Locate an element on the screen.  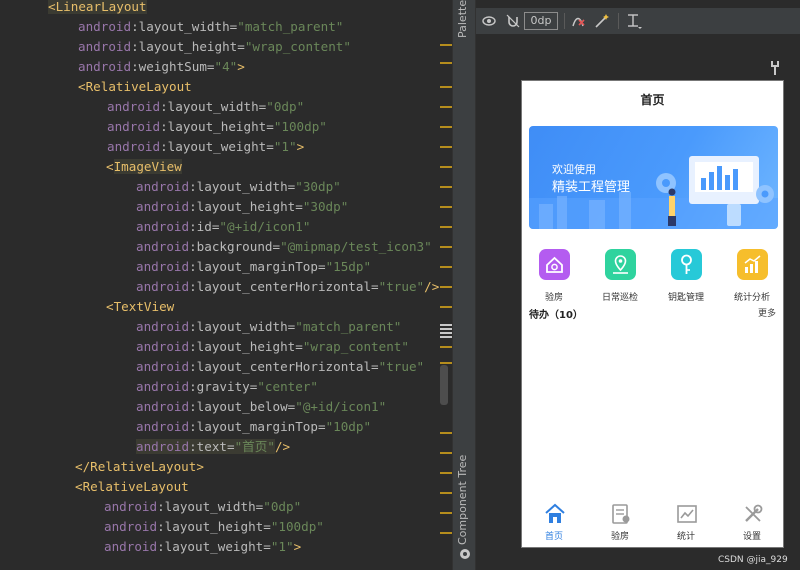
code-token: "@+id/icon1" is located at coordinates (265, 226).